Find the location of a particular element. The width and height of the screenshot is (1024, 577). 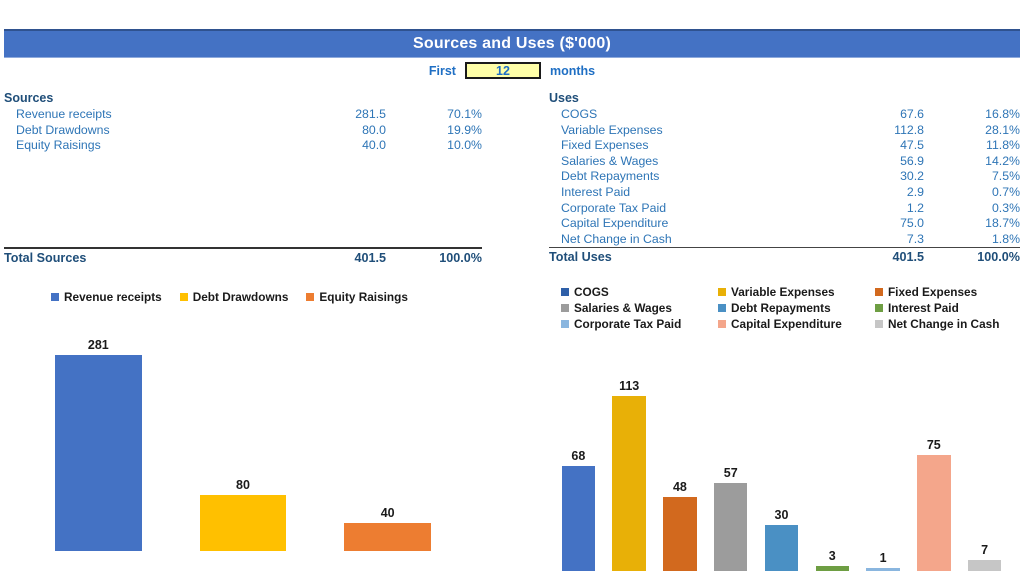

uses-total-pct: 100.0% is located at coordinates (998, 257).